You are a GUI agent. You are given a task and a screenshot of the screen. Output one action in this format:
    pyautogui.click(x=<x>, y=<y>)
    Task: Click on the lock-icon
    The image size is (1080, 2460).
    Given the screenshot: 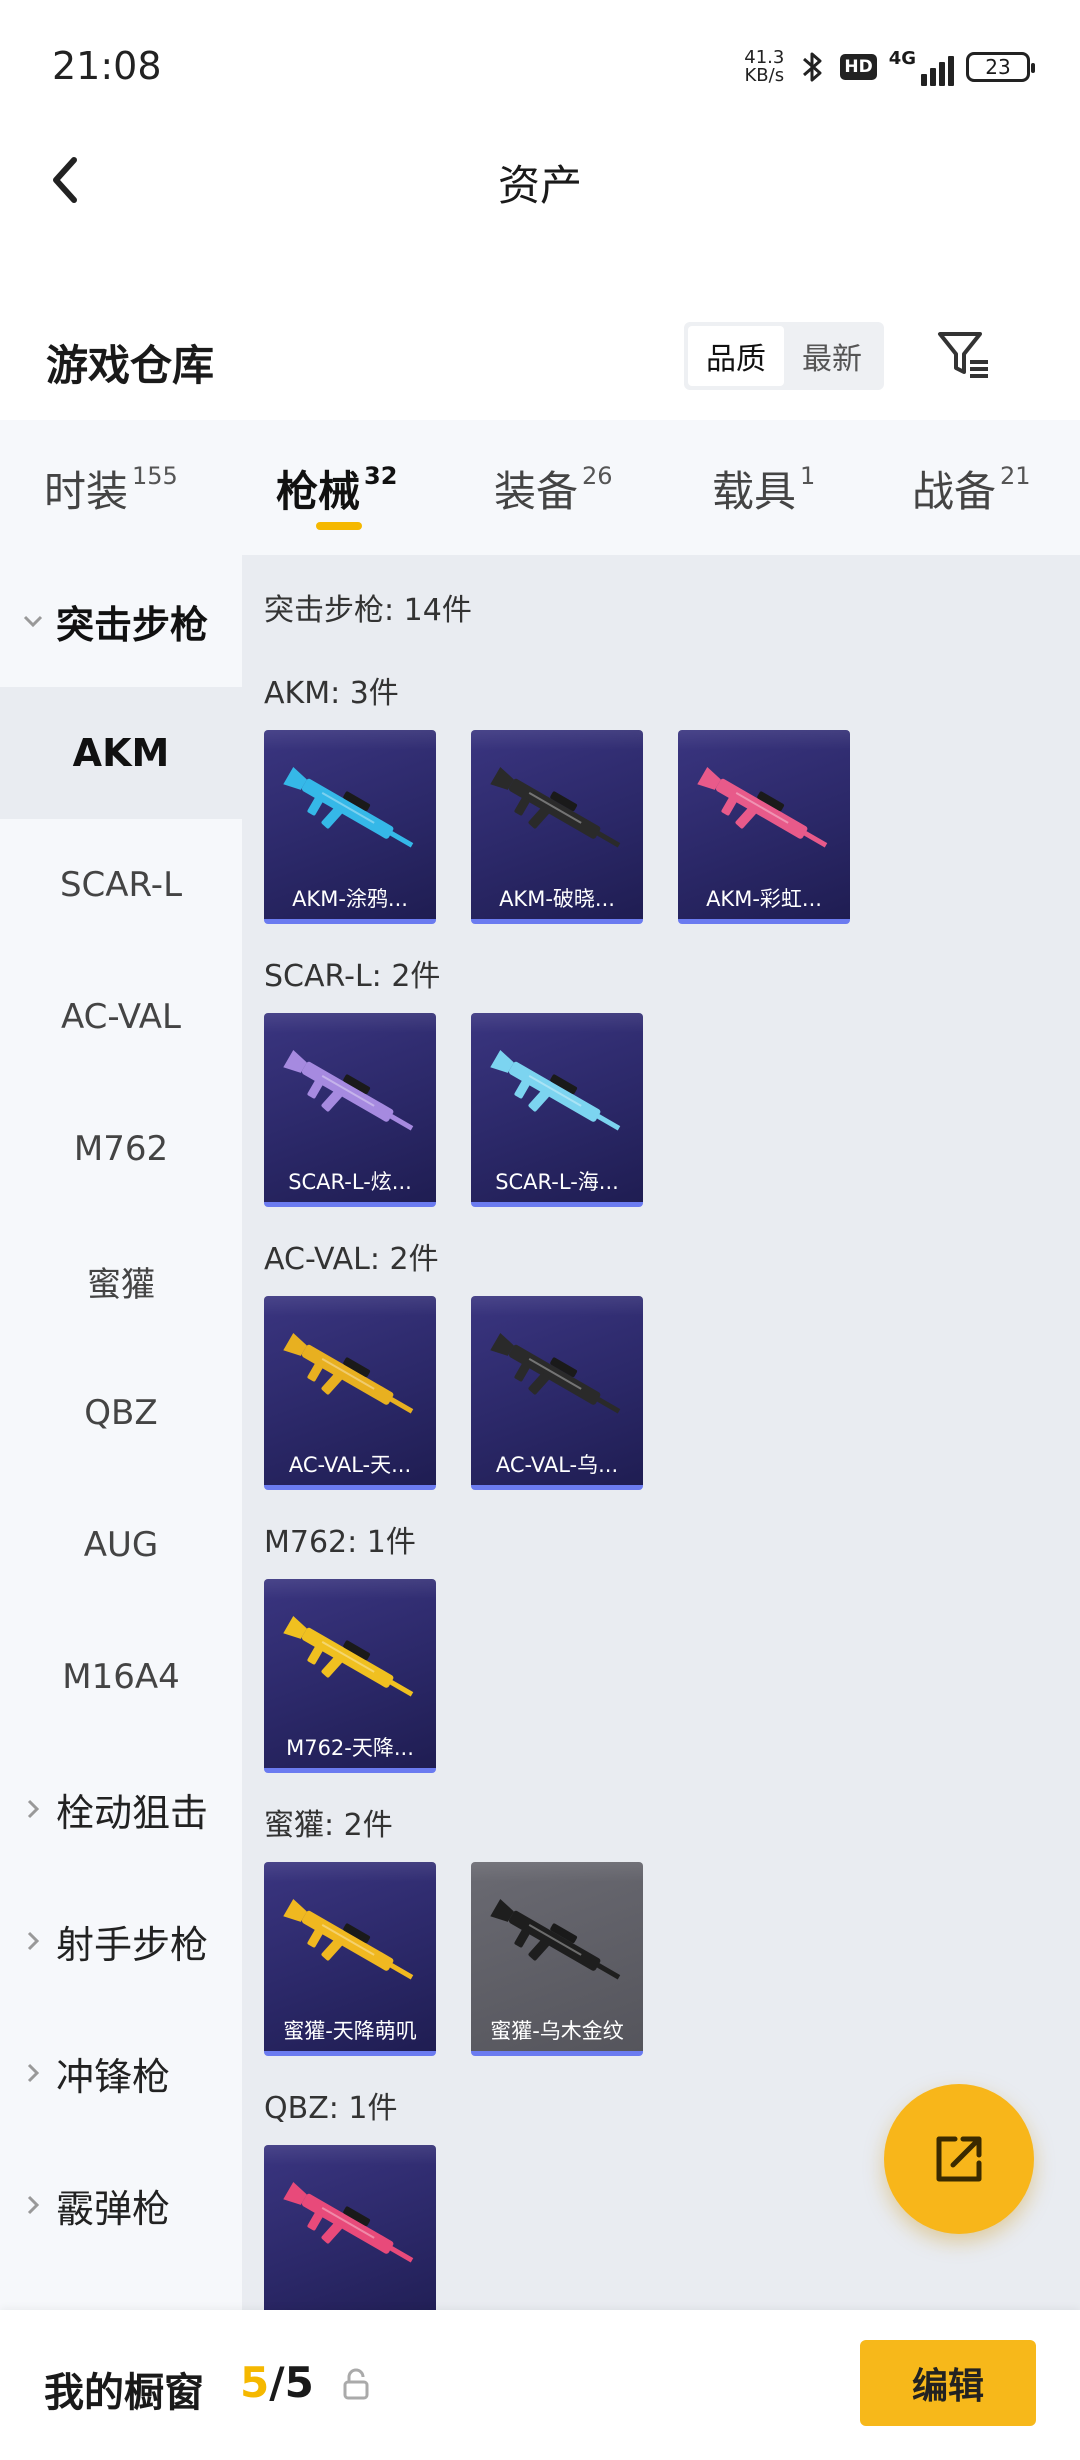 What is the action you would take?
    pyautogui.click(x=356, y=2384)
    